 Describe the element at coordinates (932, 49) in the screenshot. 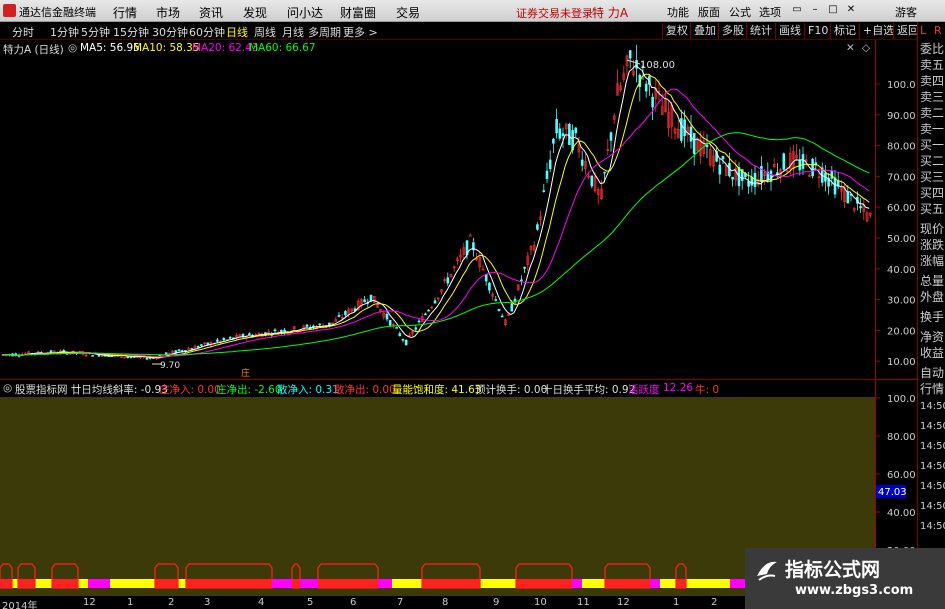

I see `quote-label: 委比` at that location.